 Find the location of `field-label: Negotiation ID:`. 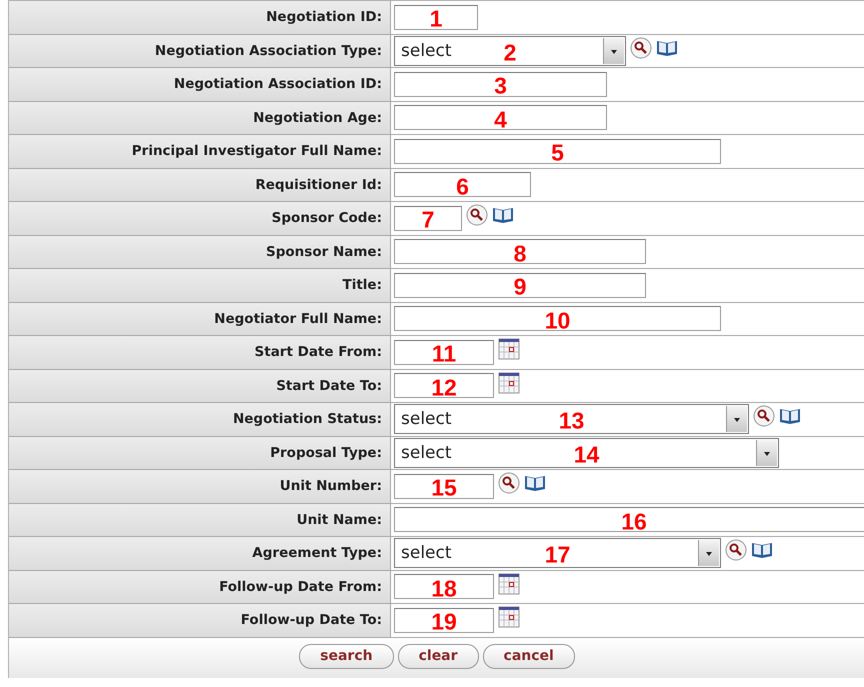

field-label: Negotiation ID: is located at coordinates (324, 17).